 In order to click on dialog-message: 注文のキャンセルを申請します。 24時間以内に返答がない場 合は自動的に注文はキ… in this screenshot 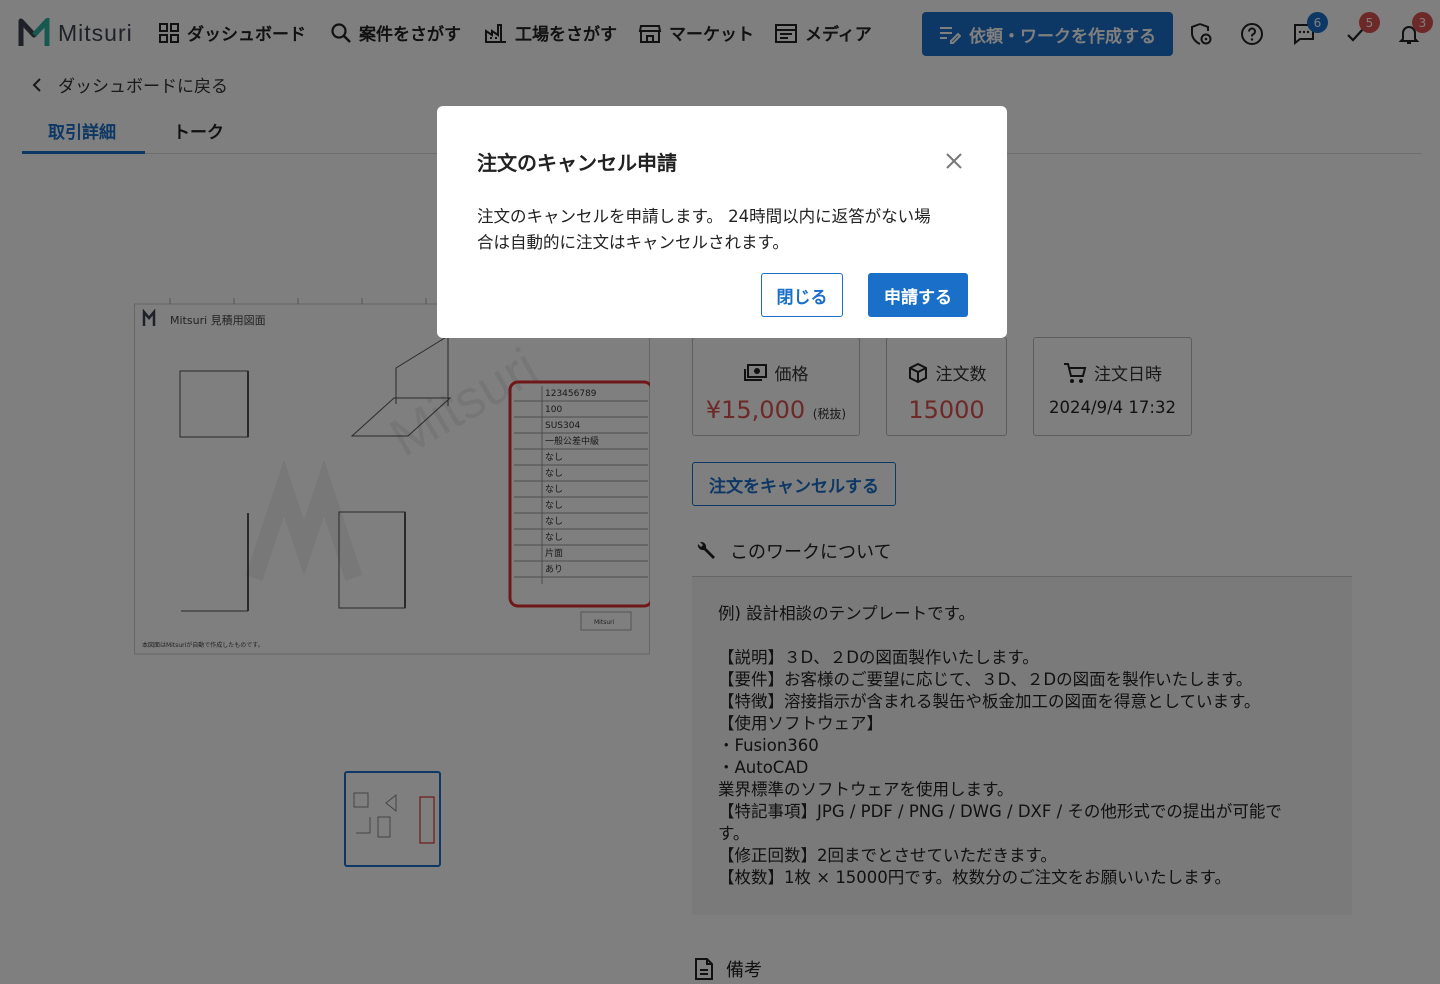, I will do `click(727, 230)`.